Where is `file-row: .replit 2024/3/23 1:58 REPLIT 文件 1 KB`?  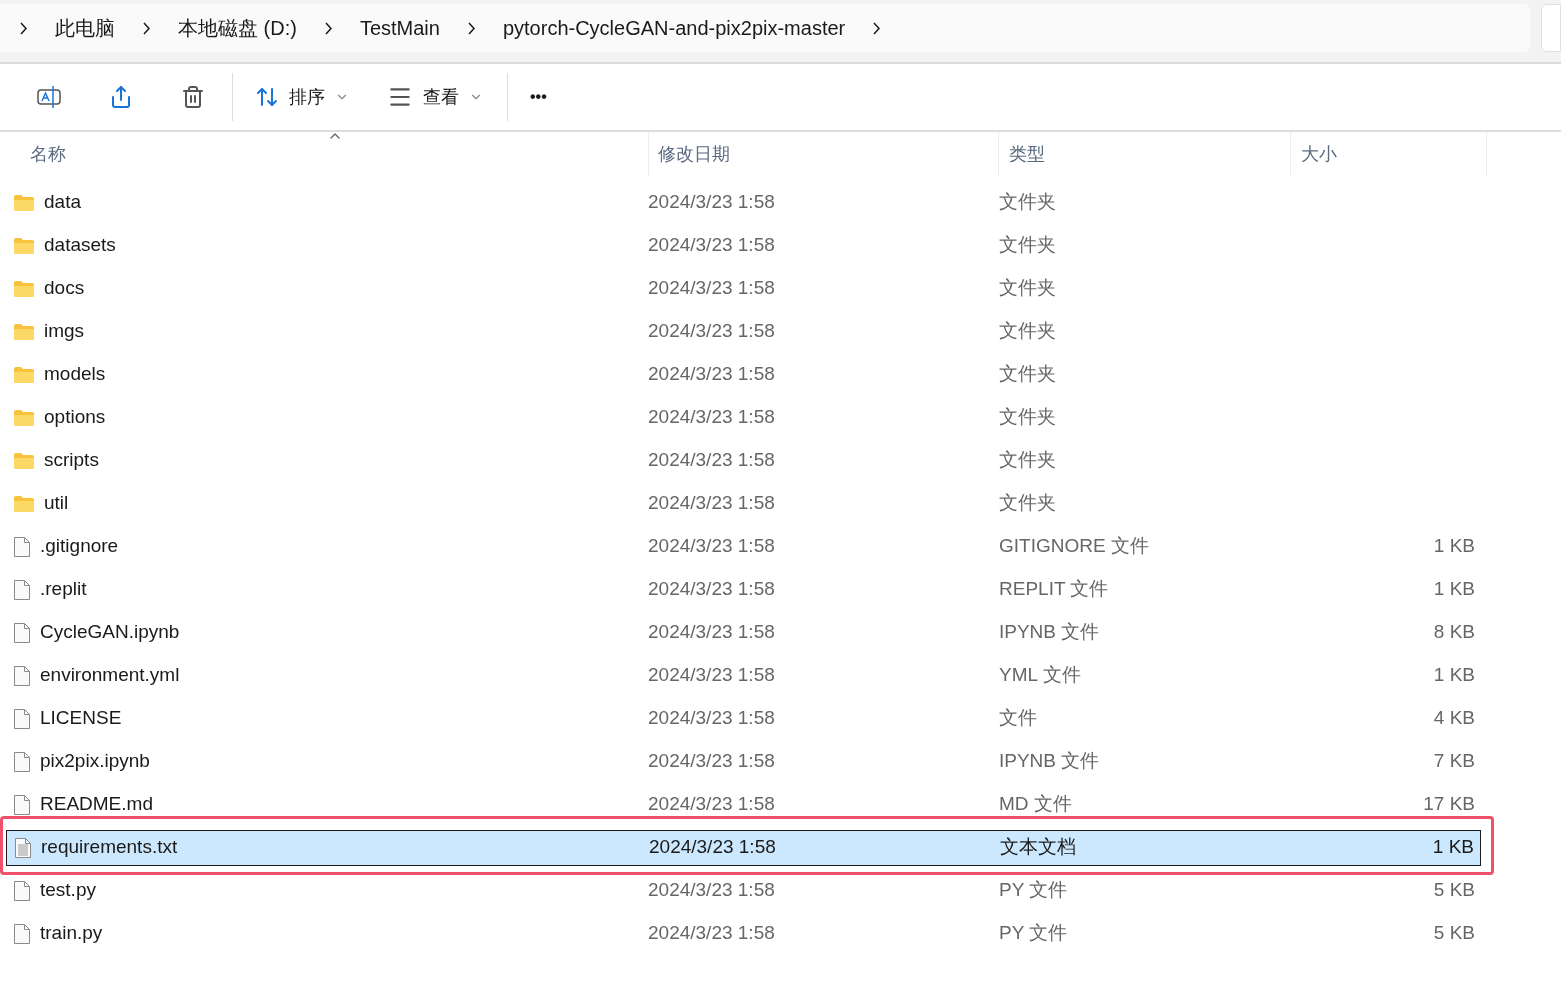
file-row: .replit 2024/3/23 1:58 REPLIT 文件 1 KB is located at coordinates (743, 589).